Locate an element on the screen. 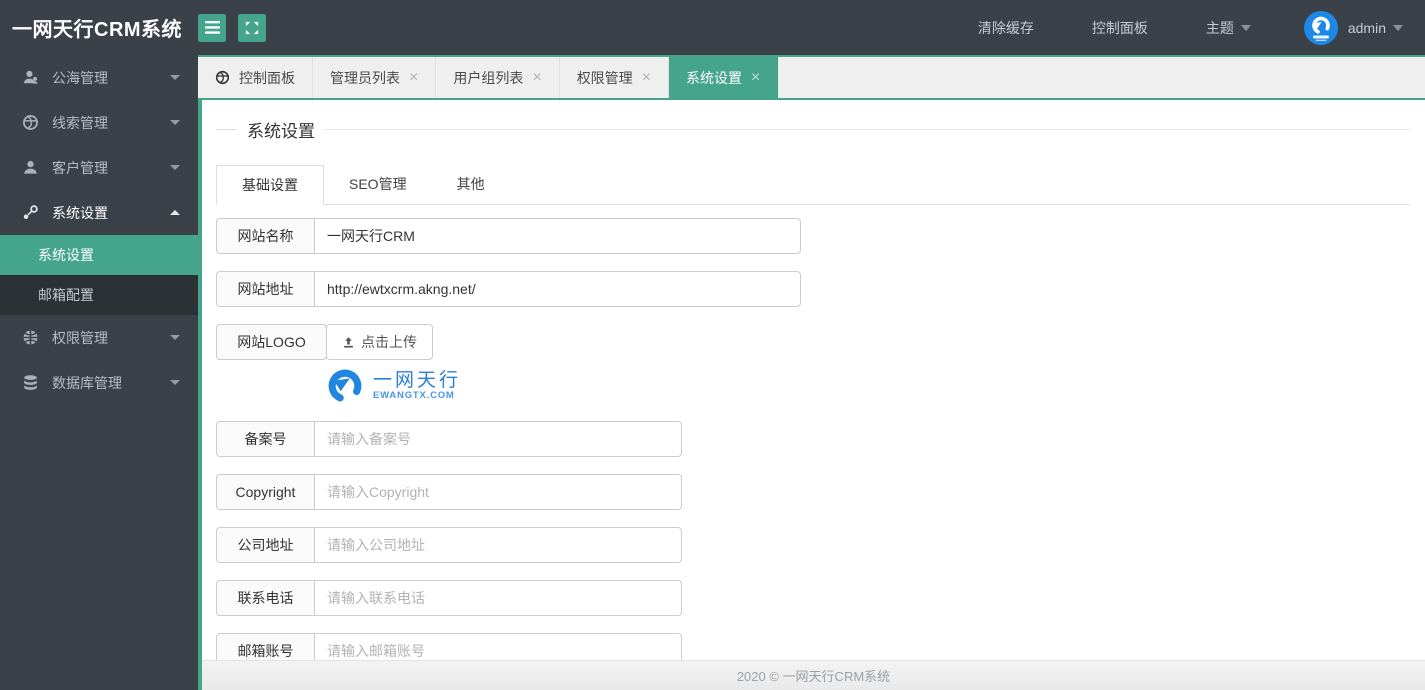  company-address-label: 公司地址 is located at coordinates (265, 545).